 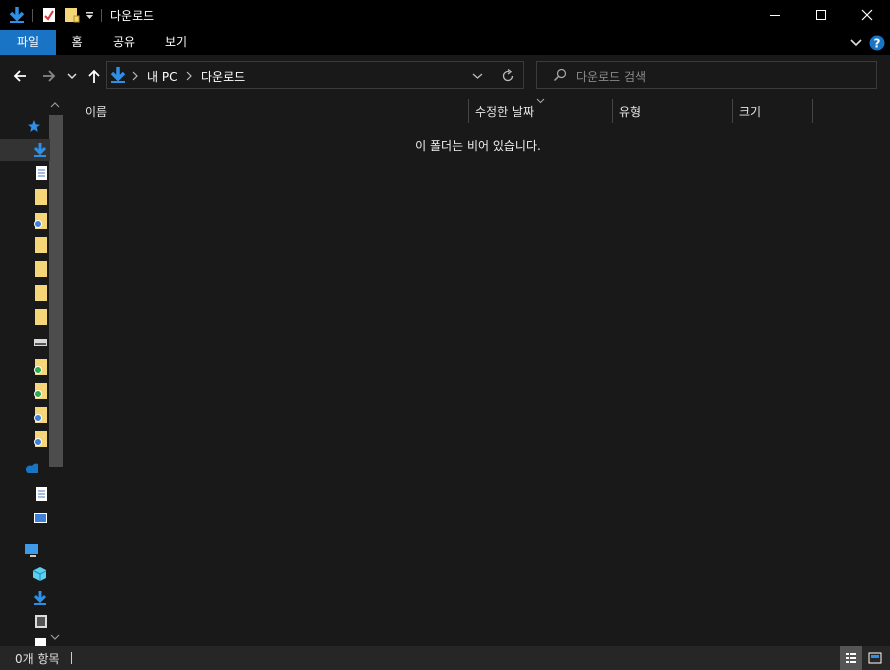 What do you see at coordinates (445, 15) in the screenshot?
I see `title-bar: 다운로드` at bounding box center [445, 15].